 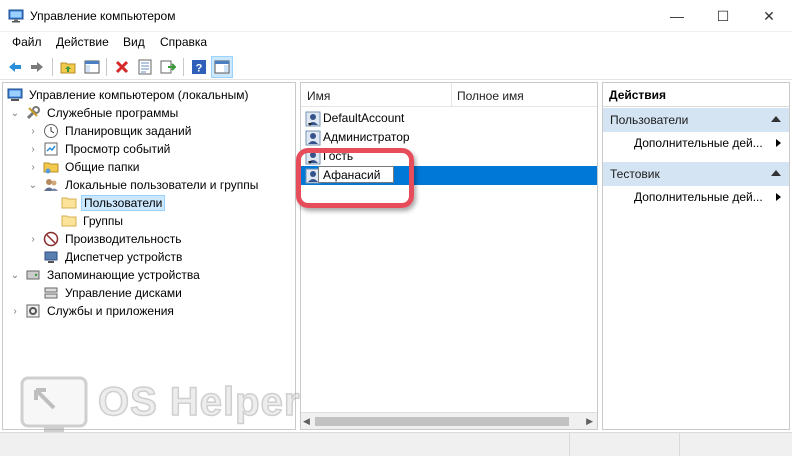 What do you see at coordinates (635, 174) in the screenshot?
I see `section-label: Тестовик` at bounding box center [635, 174].